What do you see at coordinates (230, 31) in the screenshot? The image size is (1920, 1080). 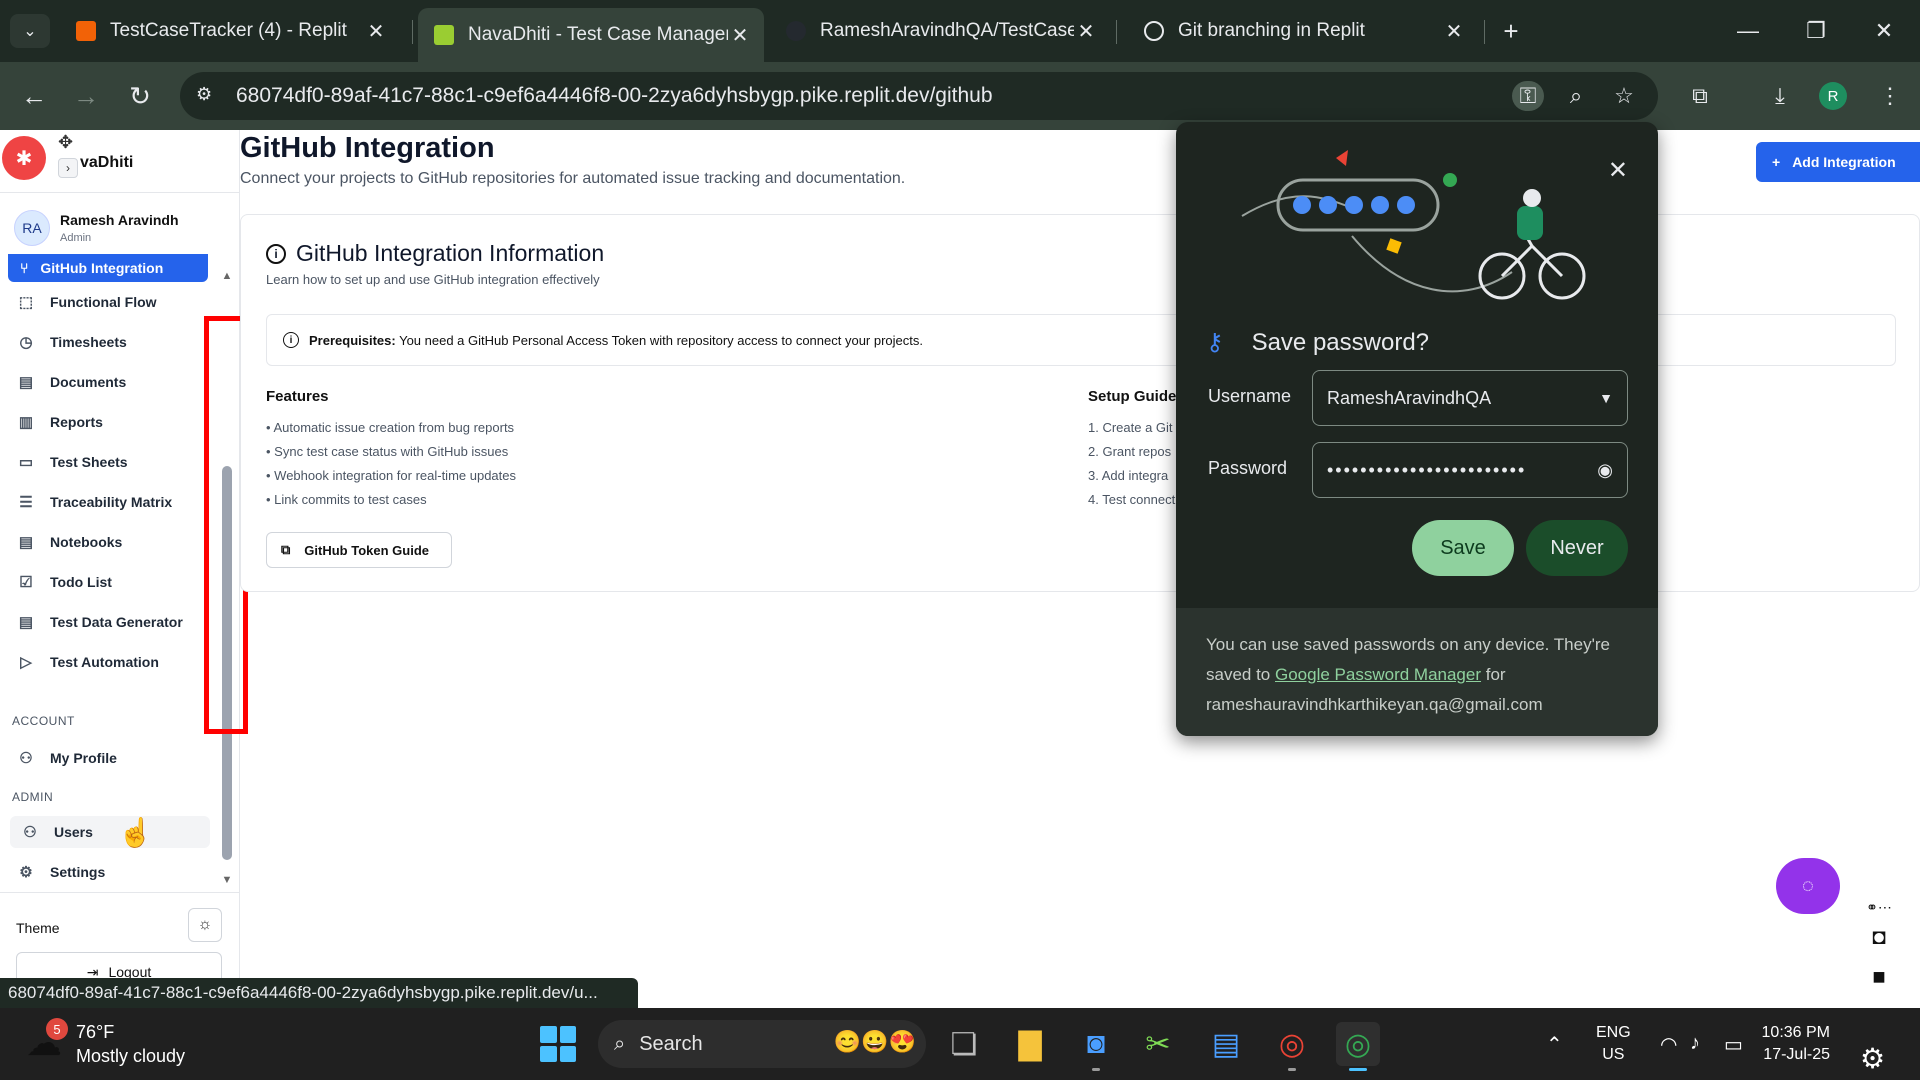 I see `tab-testcasetracker: TestCaseTracker (4) - Replit ✕` at bounding box center [230, 31].